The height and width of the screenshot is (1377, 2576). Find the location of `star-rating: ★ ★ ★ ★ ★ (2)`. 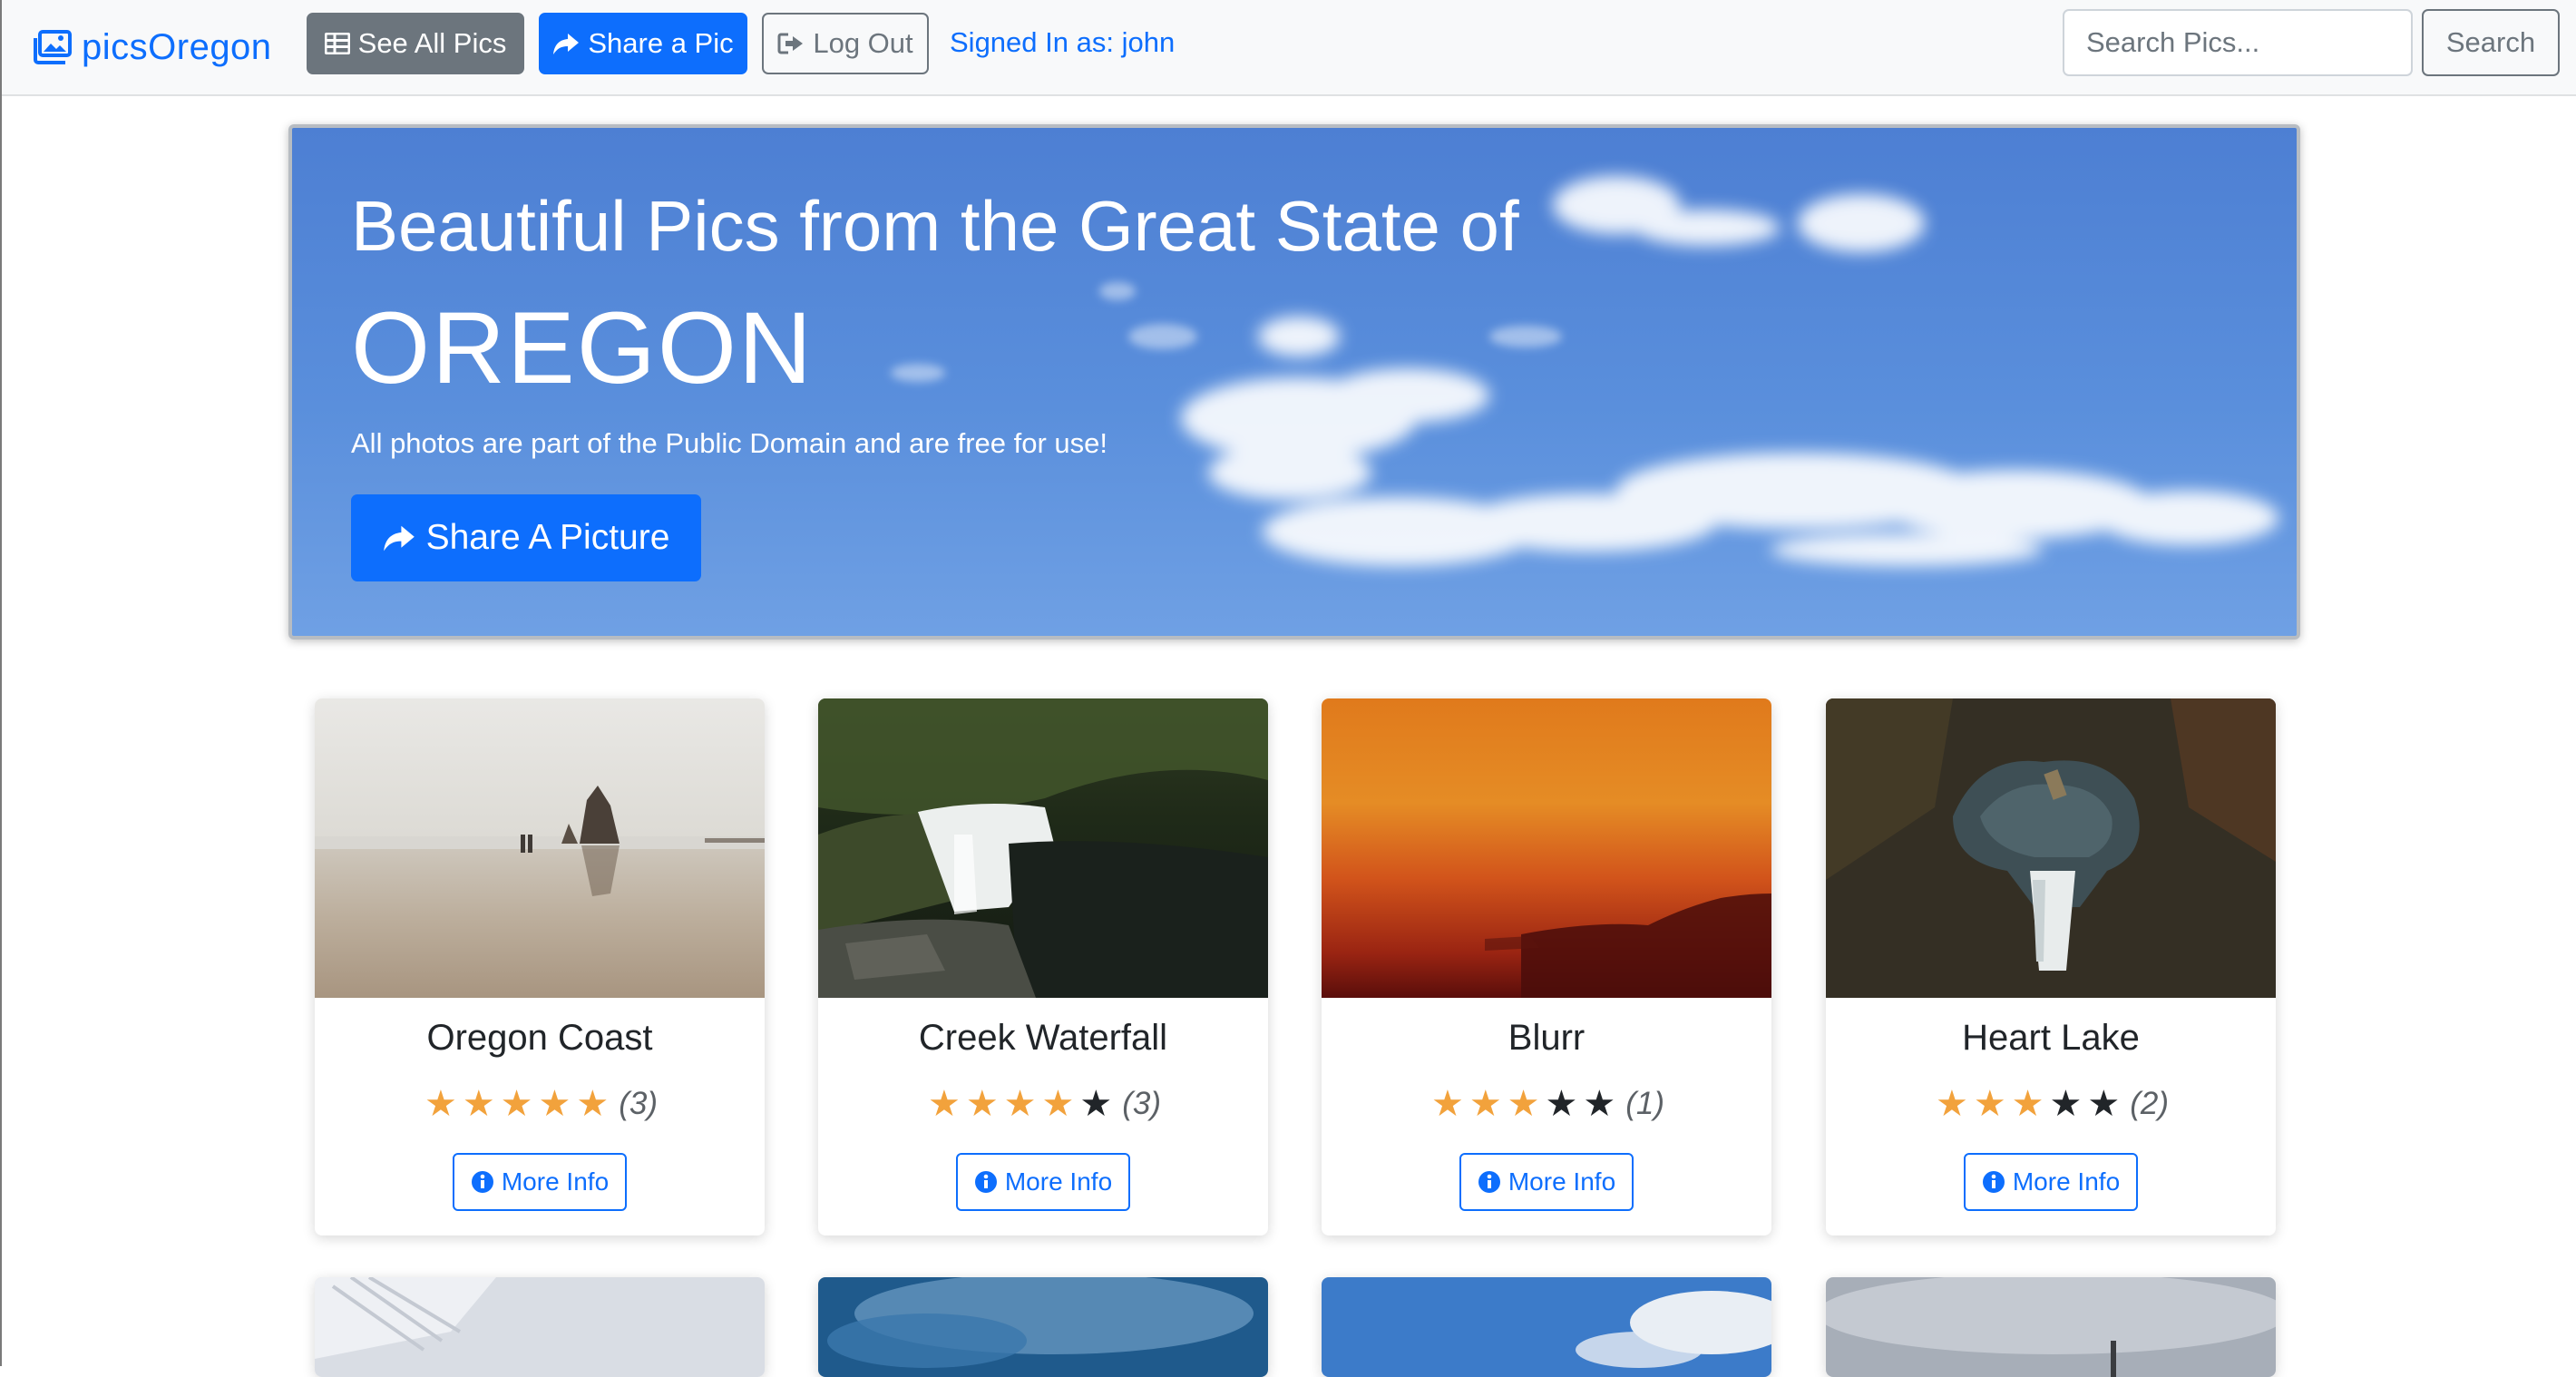

star-rating: ★ ★ ★ ★ ★ (2) is located at coordinates (2051, 1104).